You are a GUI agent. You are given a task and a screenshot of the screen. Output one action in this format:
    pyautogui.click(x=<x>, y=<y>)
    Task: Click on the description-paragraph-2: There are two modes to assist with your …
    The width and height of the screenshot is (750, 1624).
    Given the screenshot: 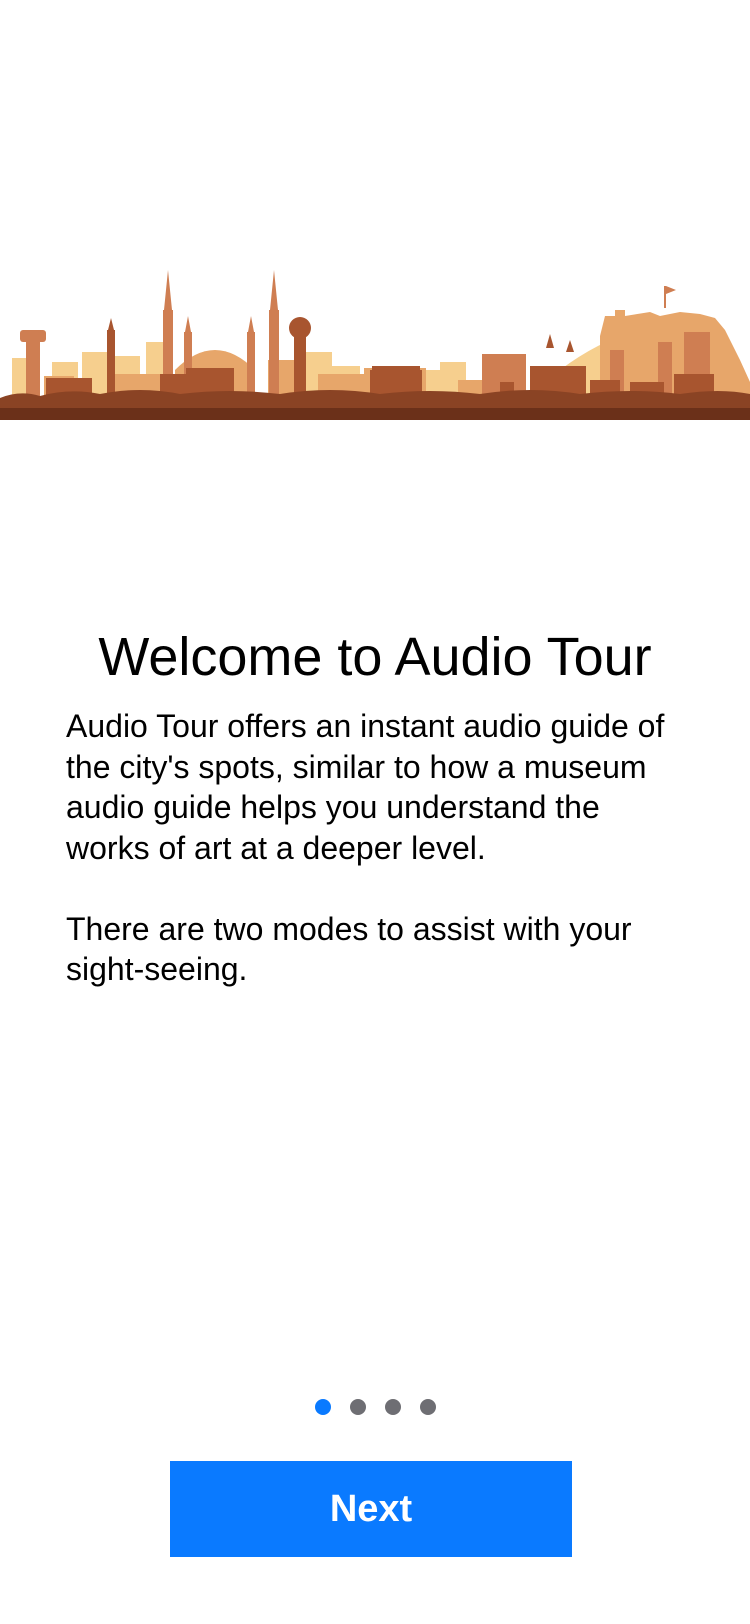 What is the action you would take?
    pyautogui.click(x=349, y=949)
    